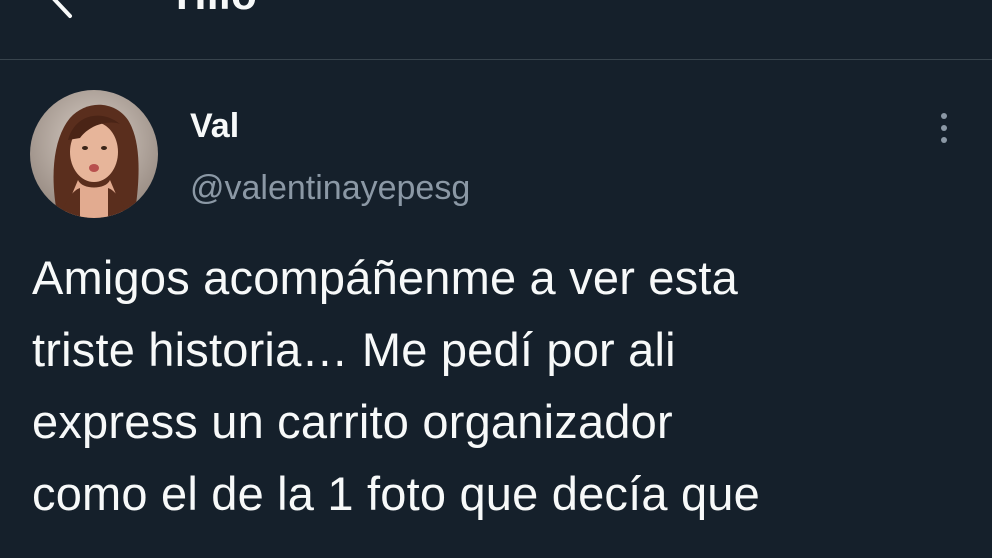 The width and height of the screenshot is (992, 558). I want to click on back-button, so click(65, 12).